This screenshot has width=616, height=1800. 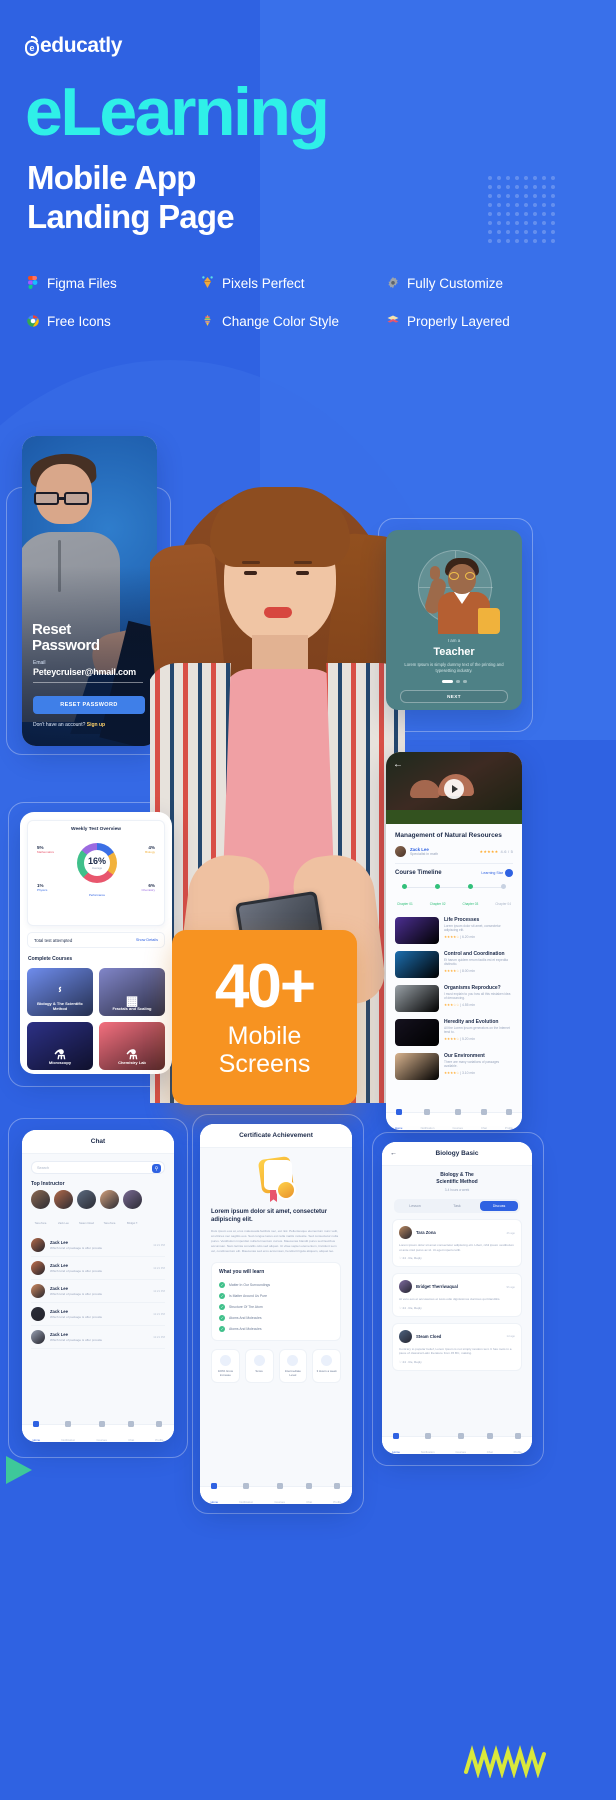 I want to click on course-hero-video: ←, so click(x=454, y=788).